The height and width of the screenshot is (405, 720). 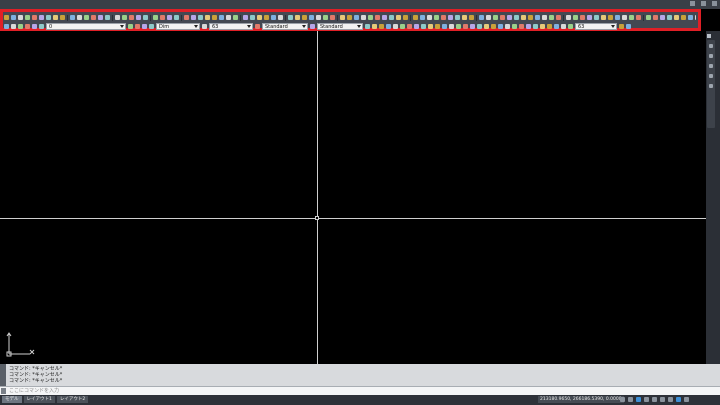 What do you see at coordinates (711, 86) in the screenshot?
I see `showmotion-icon` at bounding box center [711, 86].